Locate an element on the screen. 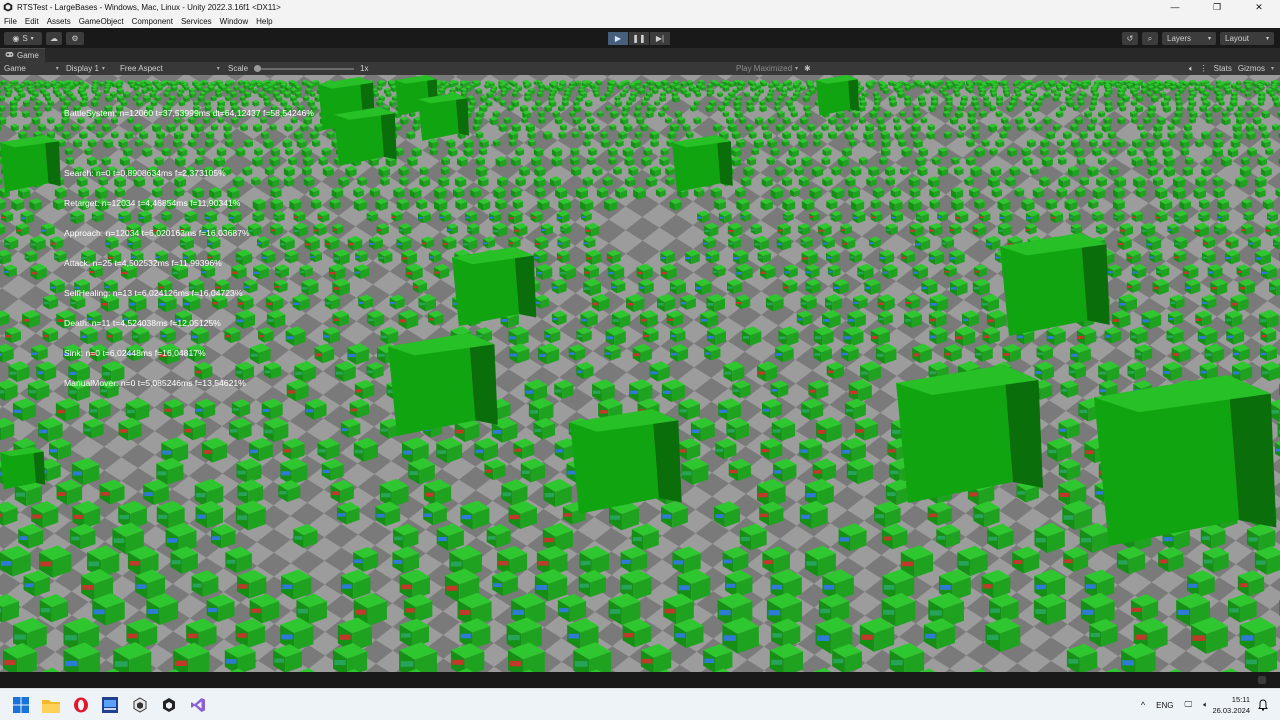  pause-button: ❚❚ is located at coordinates (639, 38).